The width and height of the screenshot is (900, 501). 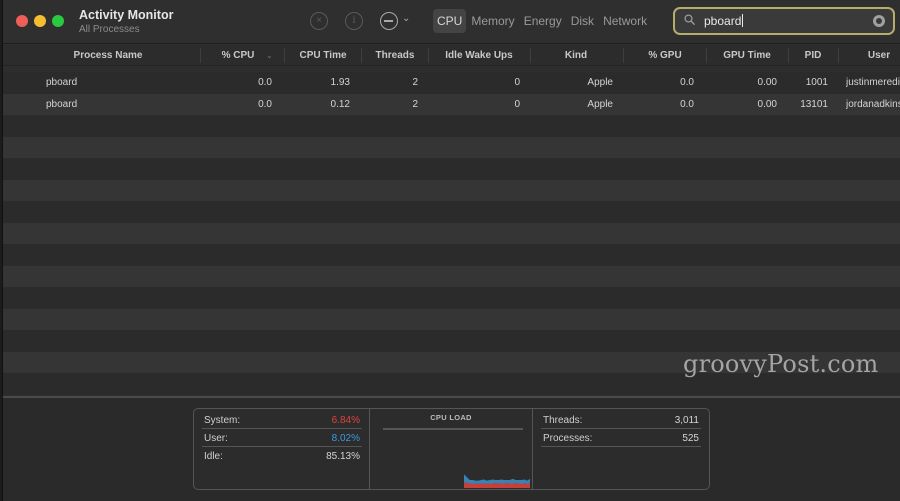 I want to click on tab-disk: Disk, so click(x=582, y=21).